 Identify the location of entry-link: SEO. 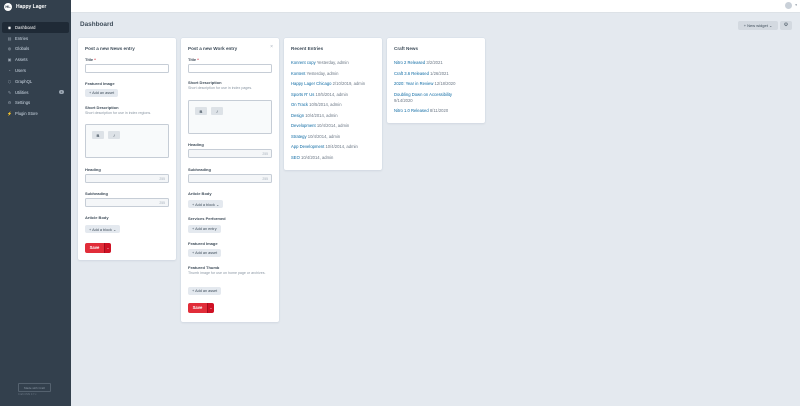
(295, 157).